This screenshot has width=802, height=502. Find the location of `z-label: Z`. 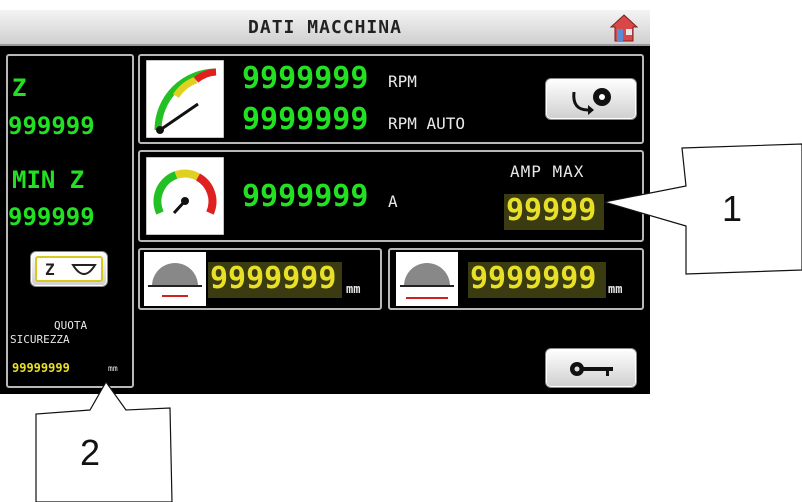

z-label: Z is located at coordinates (19, 88).